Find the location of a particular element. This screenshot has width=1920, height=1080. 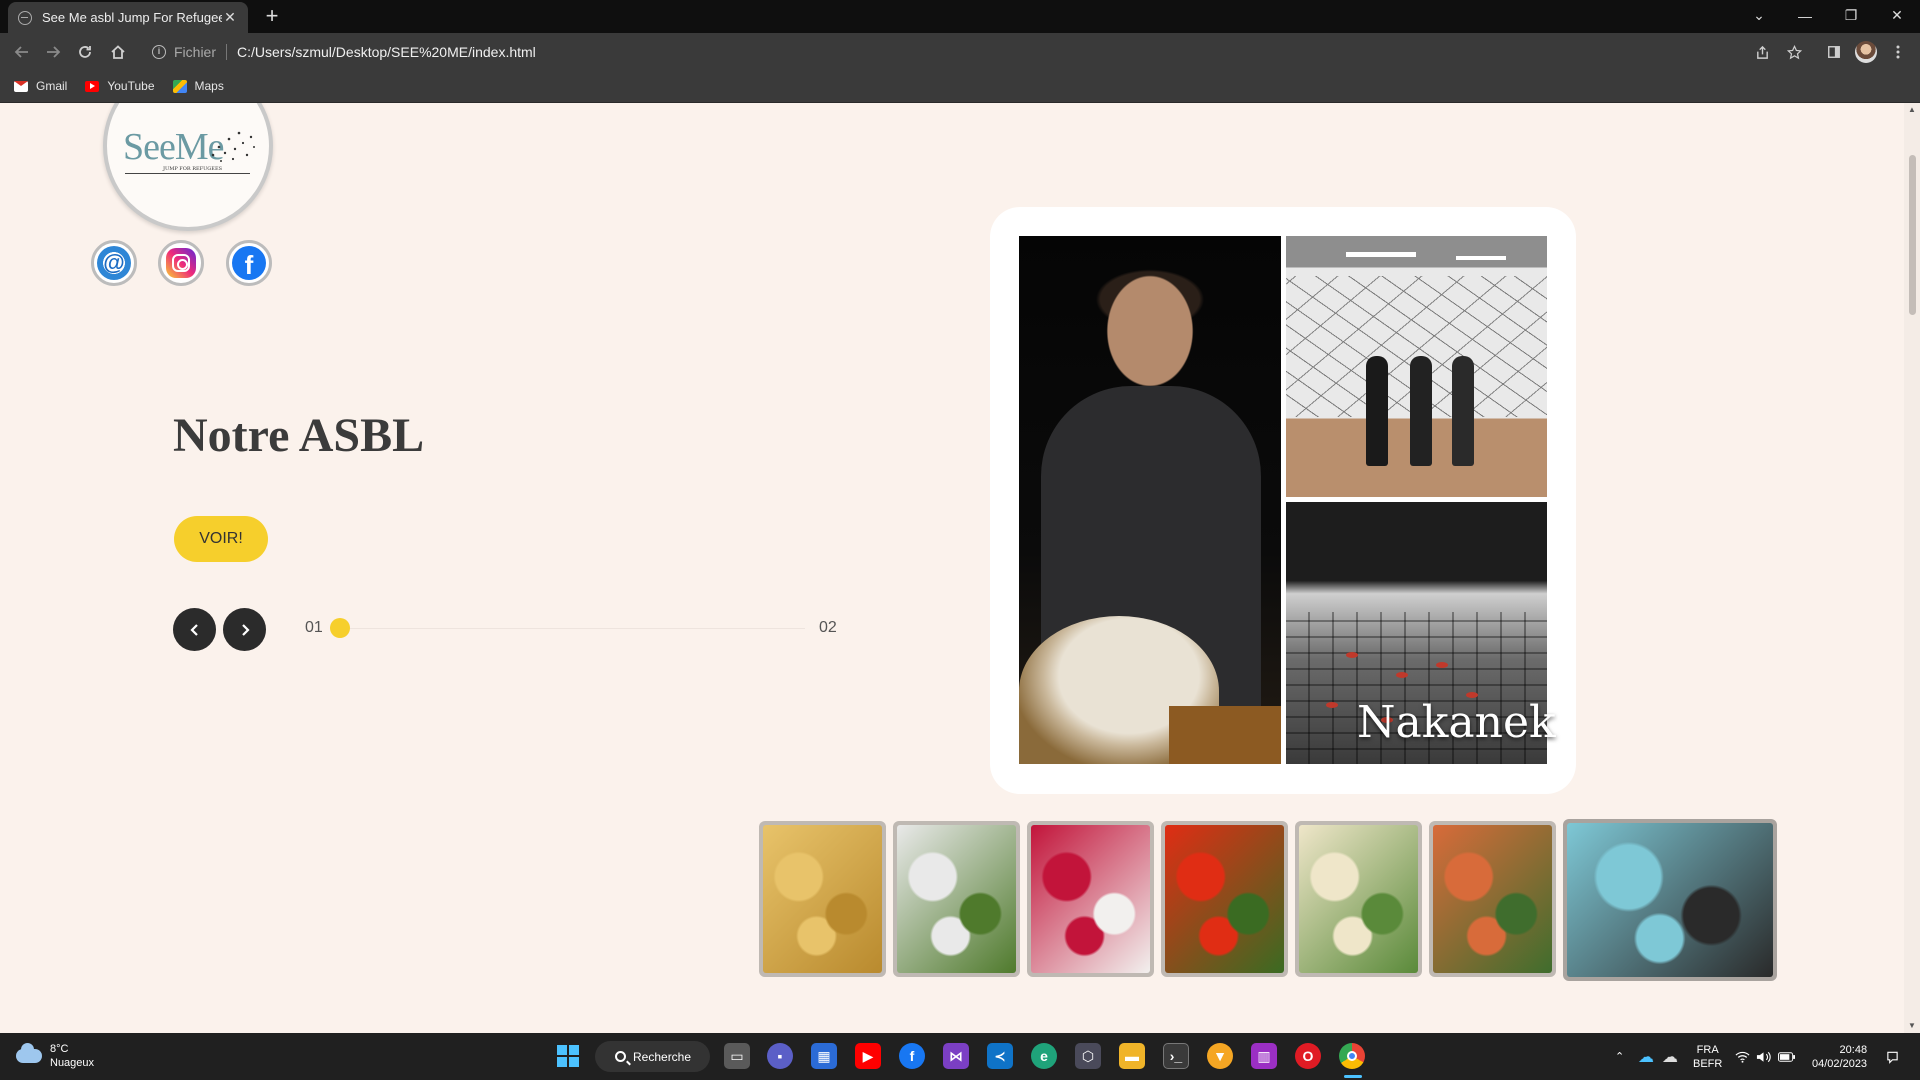

bookmark-star-button is located at coordinates (1794, 52).